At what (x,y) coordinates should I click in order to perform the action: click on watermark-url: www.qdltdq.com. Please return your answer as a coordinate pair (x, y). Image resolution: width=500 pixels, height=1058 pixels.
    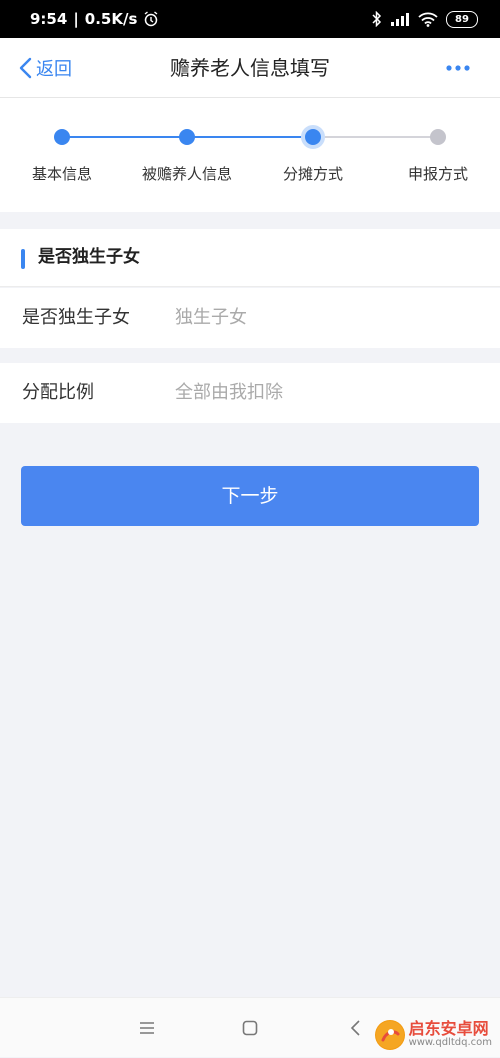
    Looking at the image, I should click on (450, 1043).